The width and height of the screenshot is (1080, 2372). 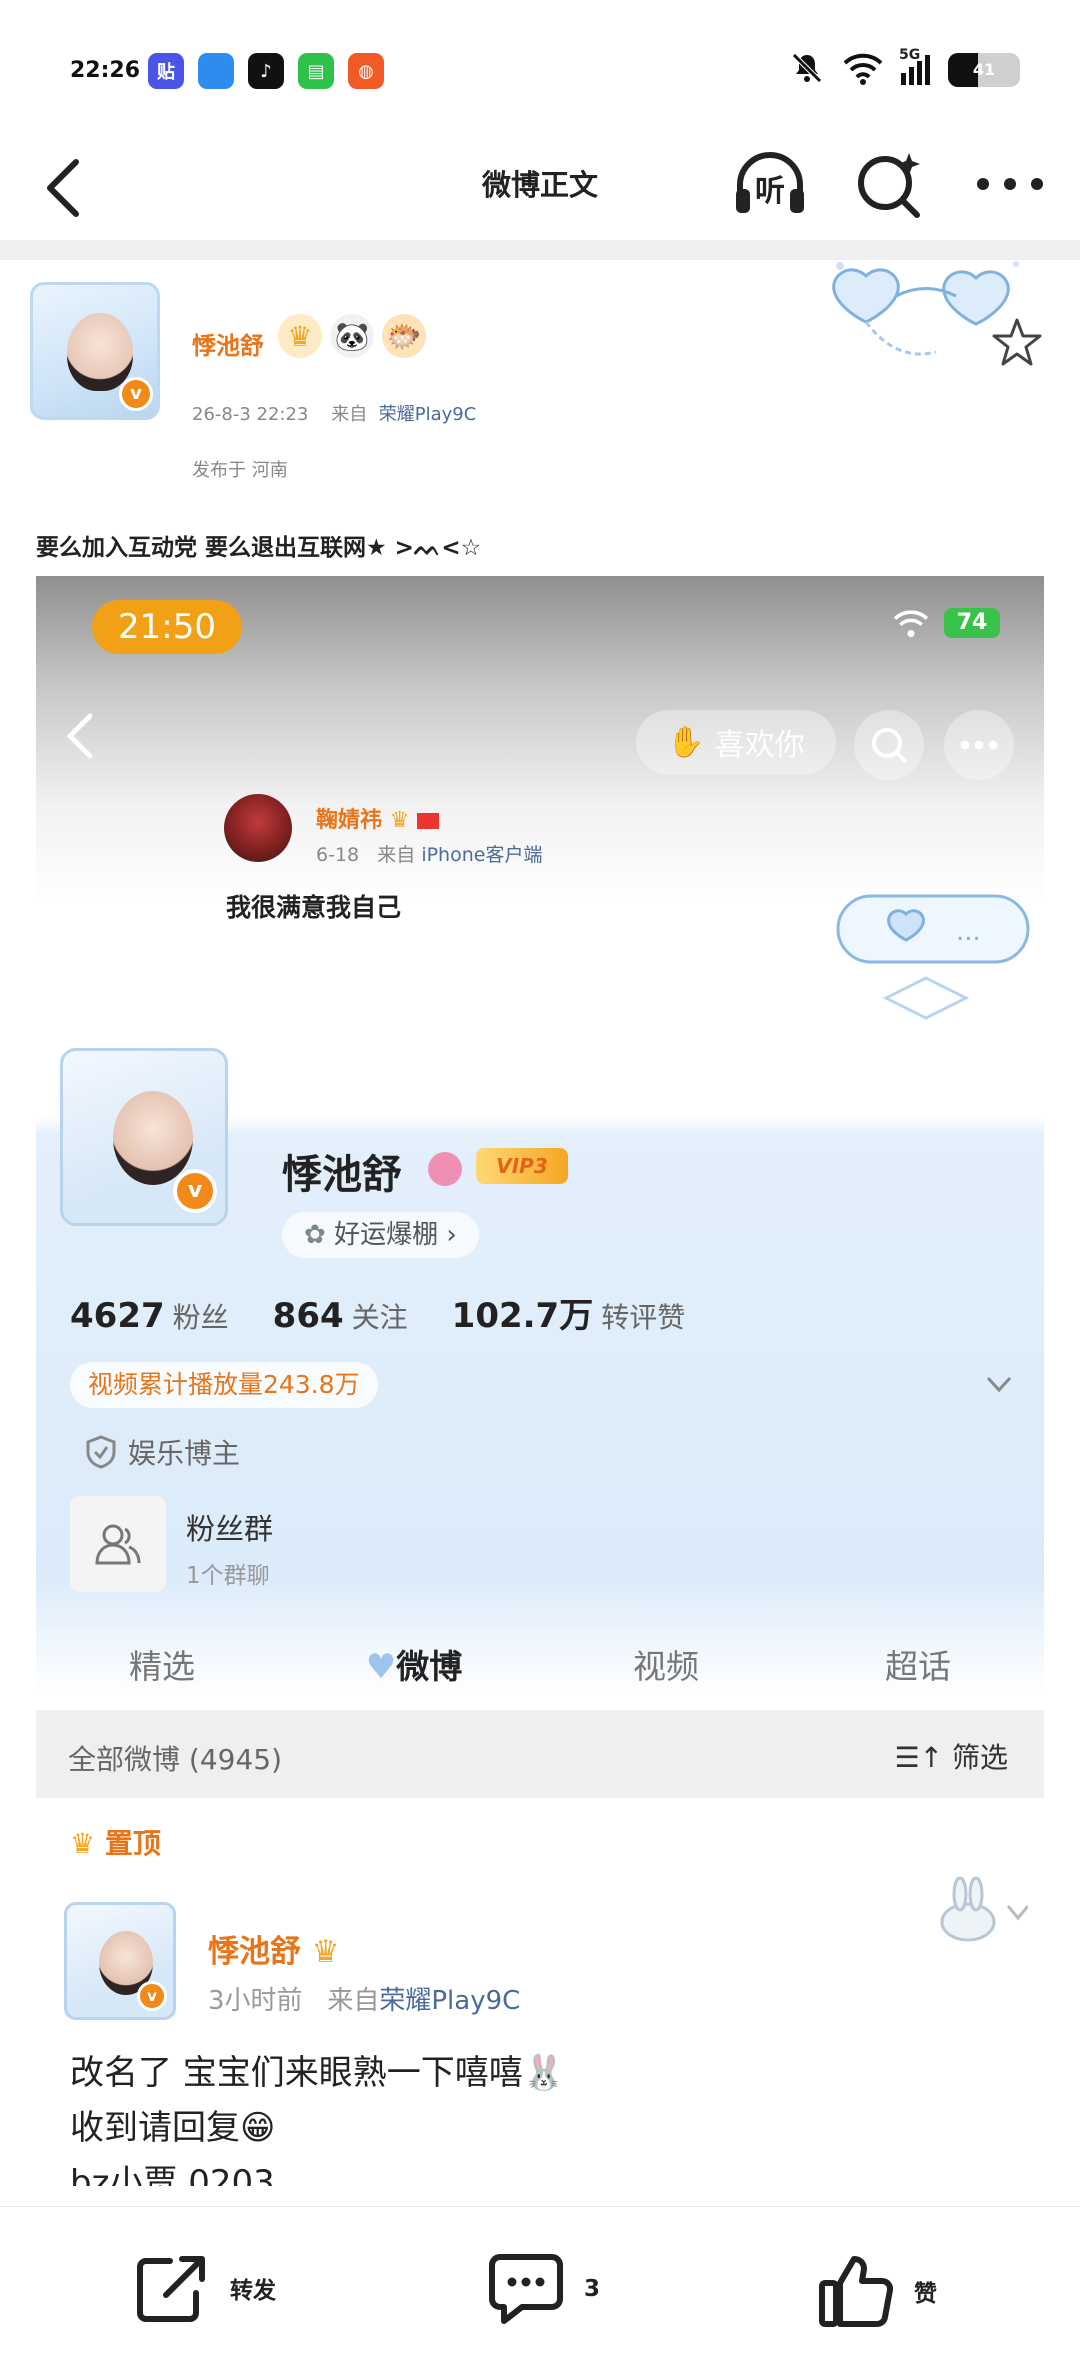 I want to click on battery-icon: 41, so click(x=984, y=70).